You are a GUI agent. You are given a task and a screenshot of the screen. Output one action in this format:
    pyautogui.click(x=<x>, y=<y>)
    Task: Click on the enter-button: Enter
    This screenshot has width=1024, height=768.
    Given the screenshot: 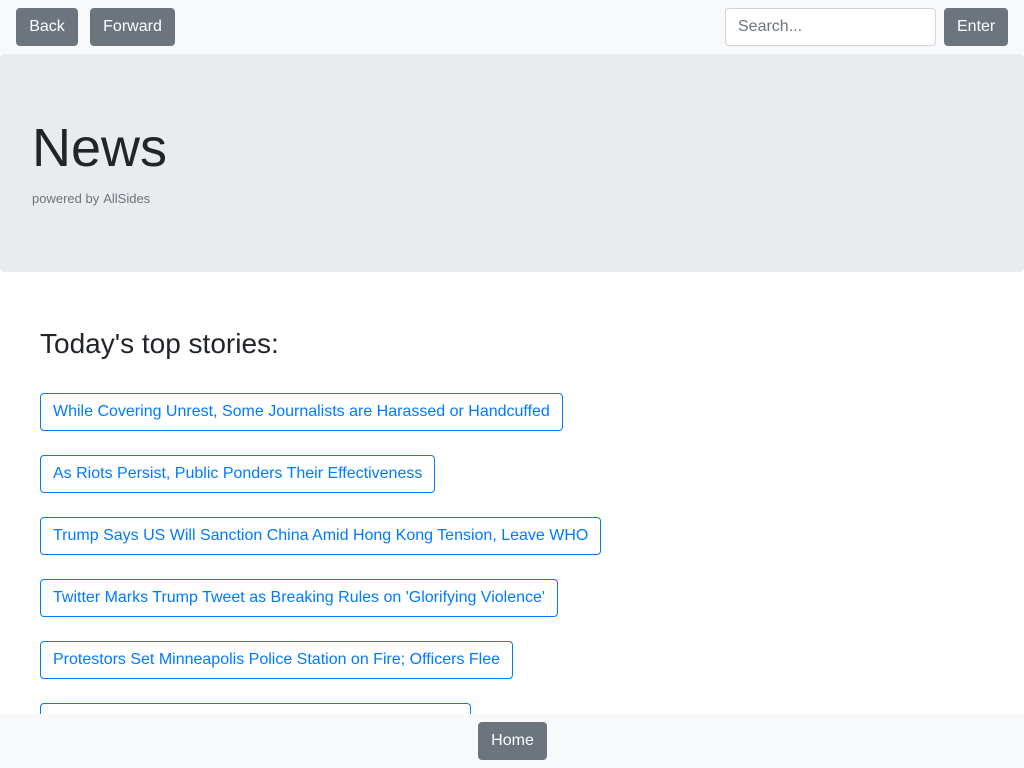 What is the action you would take?
    pyautogui.click(x=976, y=27)
    